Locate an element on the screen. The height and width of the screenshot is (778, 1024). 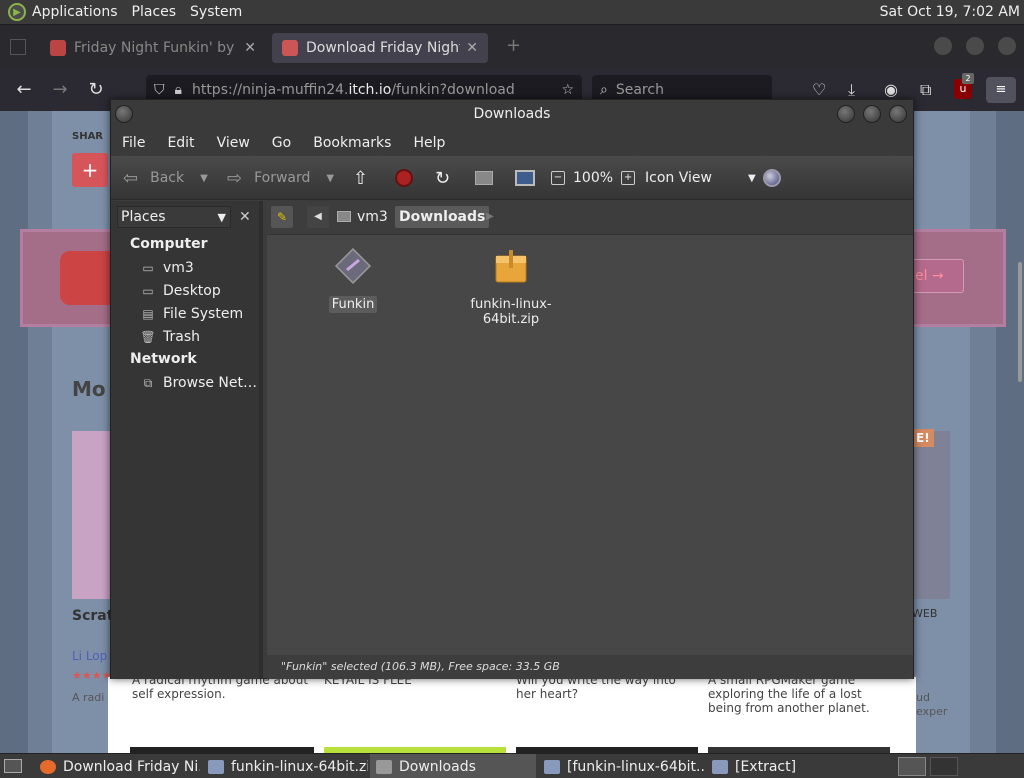
ublock-origin-icon: u2 is located at coordinates (964, 86).